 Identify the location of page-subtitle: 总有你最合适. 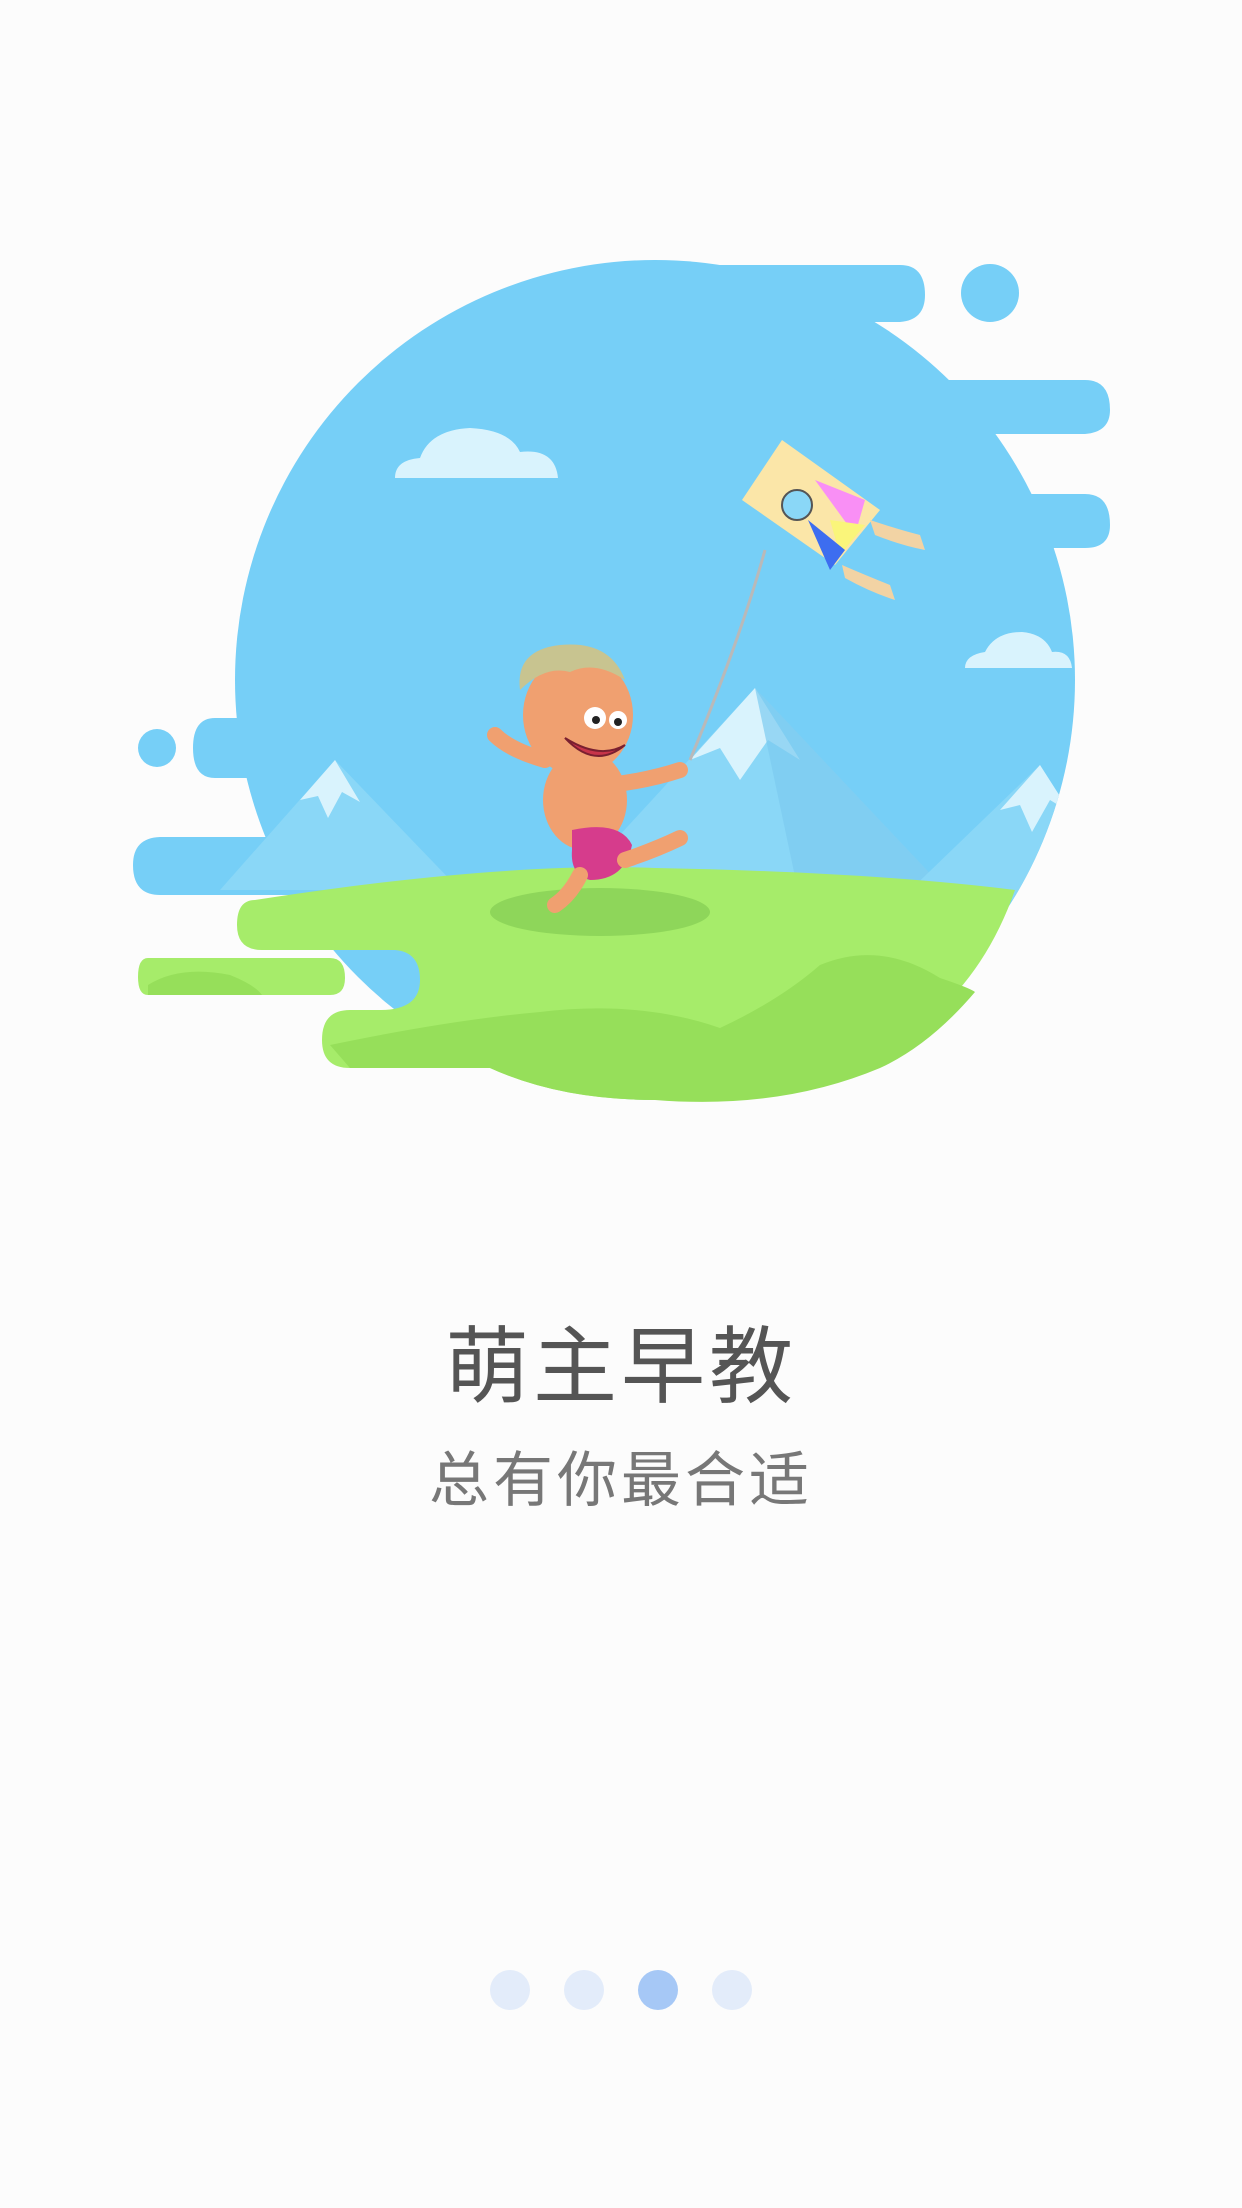
(621, 1481).